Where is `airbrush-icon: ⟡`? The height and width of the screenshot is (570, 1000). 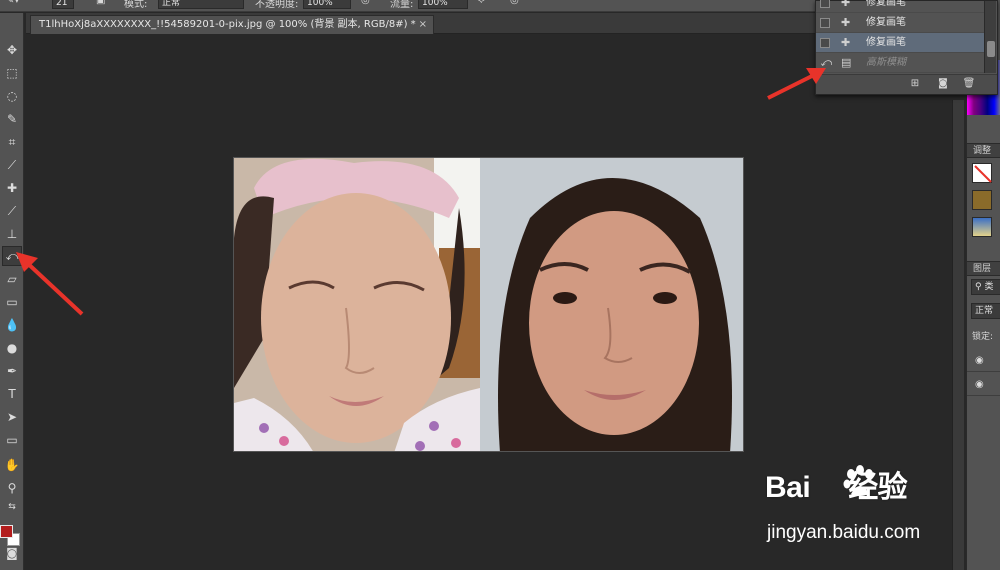 airbrush-icon: ⟡ is located at coordinates (481, 3).